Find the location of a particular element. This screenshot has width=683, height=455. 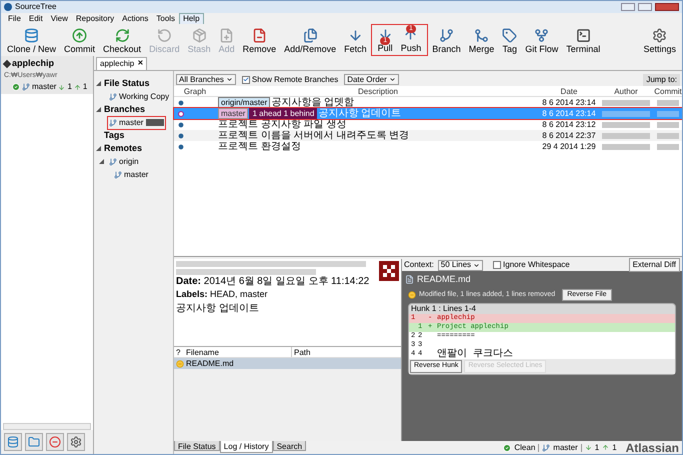

view-tab: Log / History is located at coordinates (246, 447).